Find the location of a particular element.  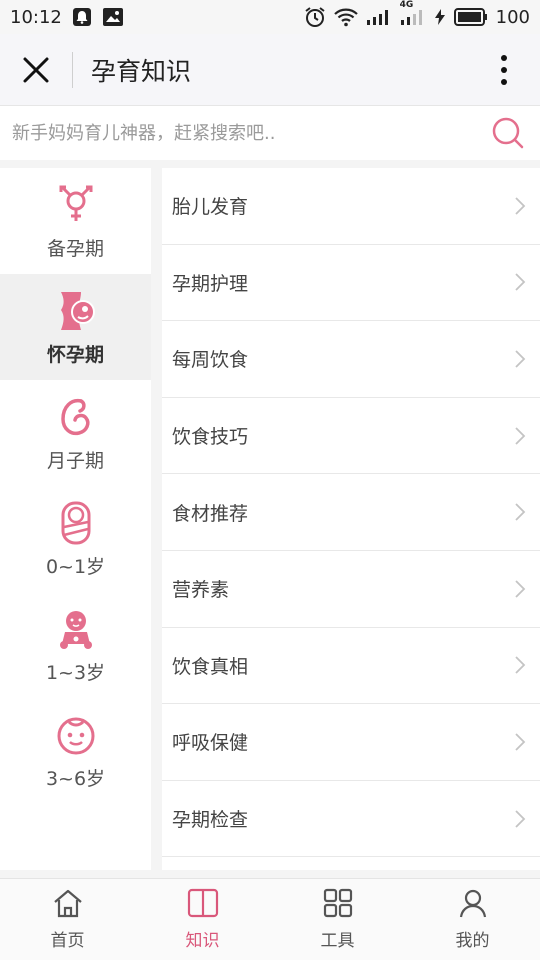

grid-icon is located at coordinates (338, 905).